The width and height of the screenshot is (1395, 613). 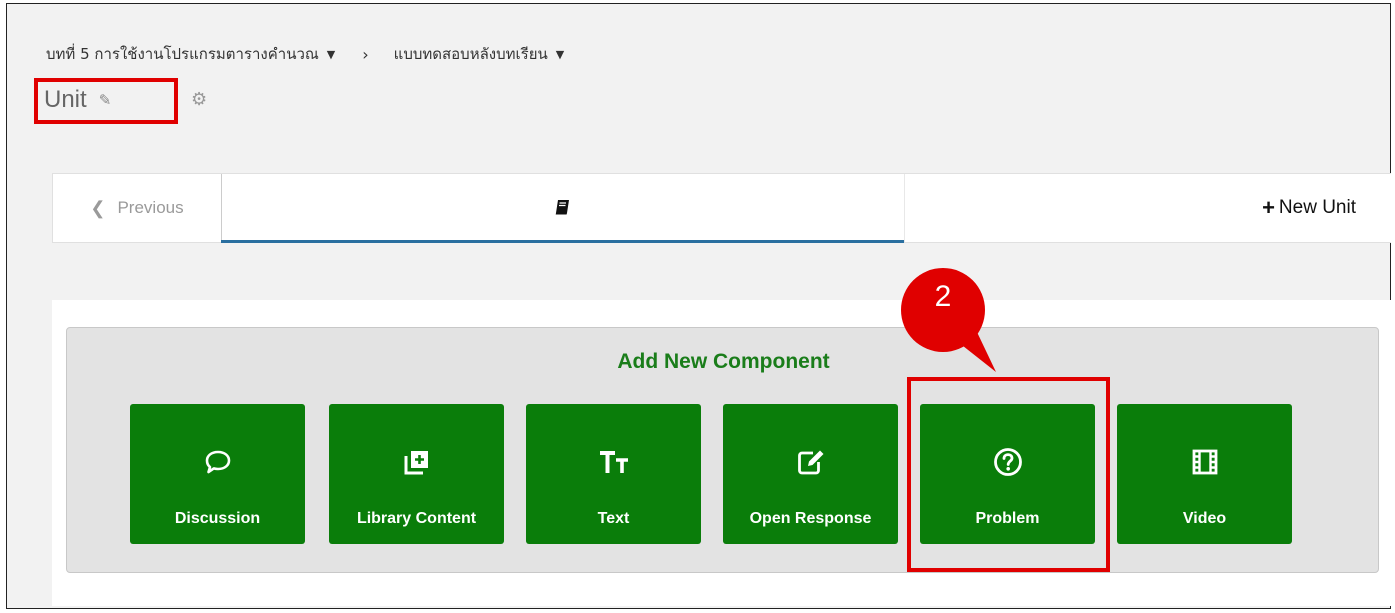 What do you see at coordinates (471, 54) in the screenshot?
I see `breadcrumb-subsection: แบบทดสอบหลังบทเรียน` at bounding box center [471, 54].